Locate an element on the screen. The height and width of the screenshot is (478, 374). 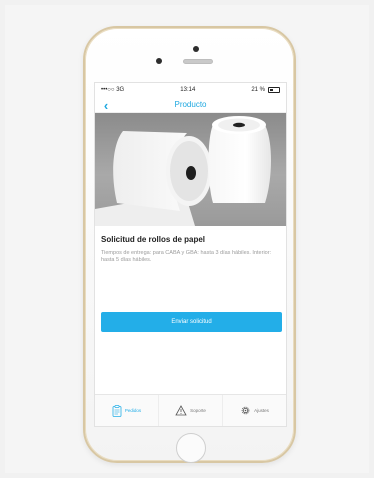
tab-bar: Pedidos Soporte Ajustes is located at coordinates (190, 410).